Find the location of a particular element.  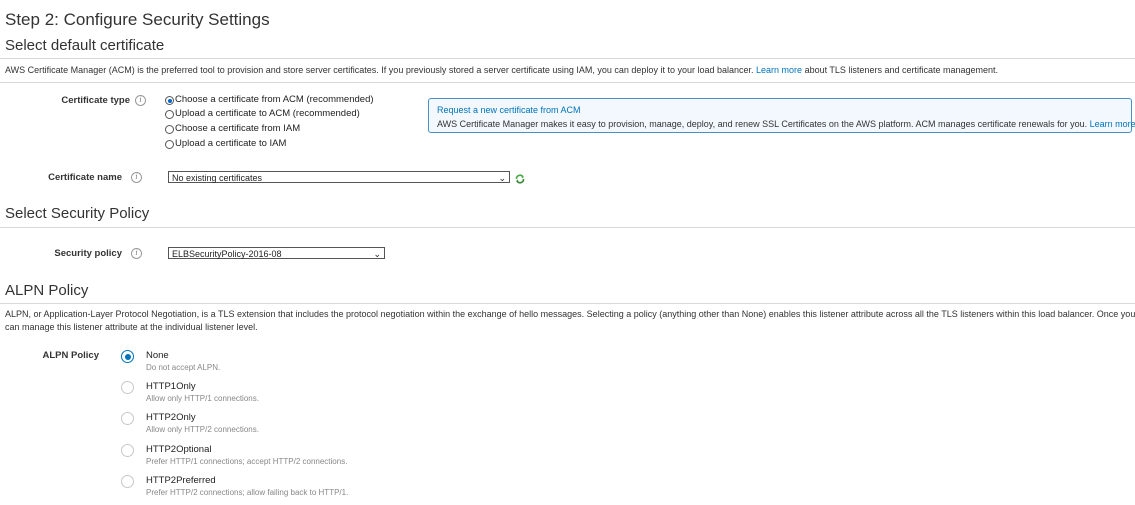

section-heading-certificate: Select default certificate is located at coordinates (85, 45).